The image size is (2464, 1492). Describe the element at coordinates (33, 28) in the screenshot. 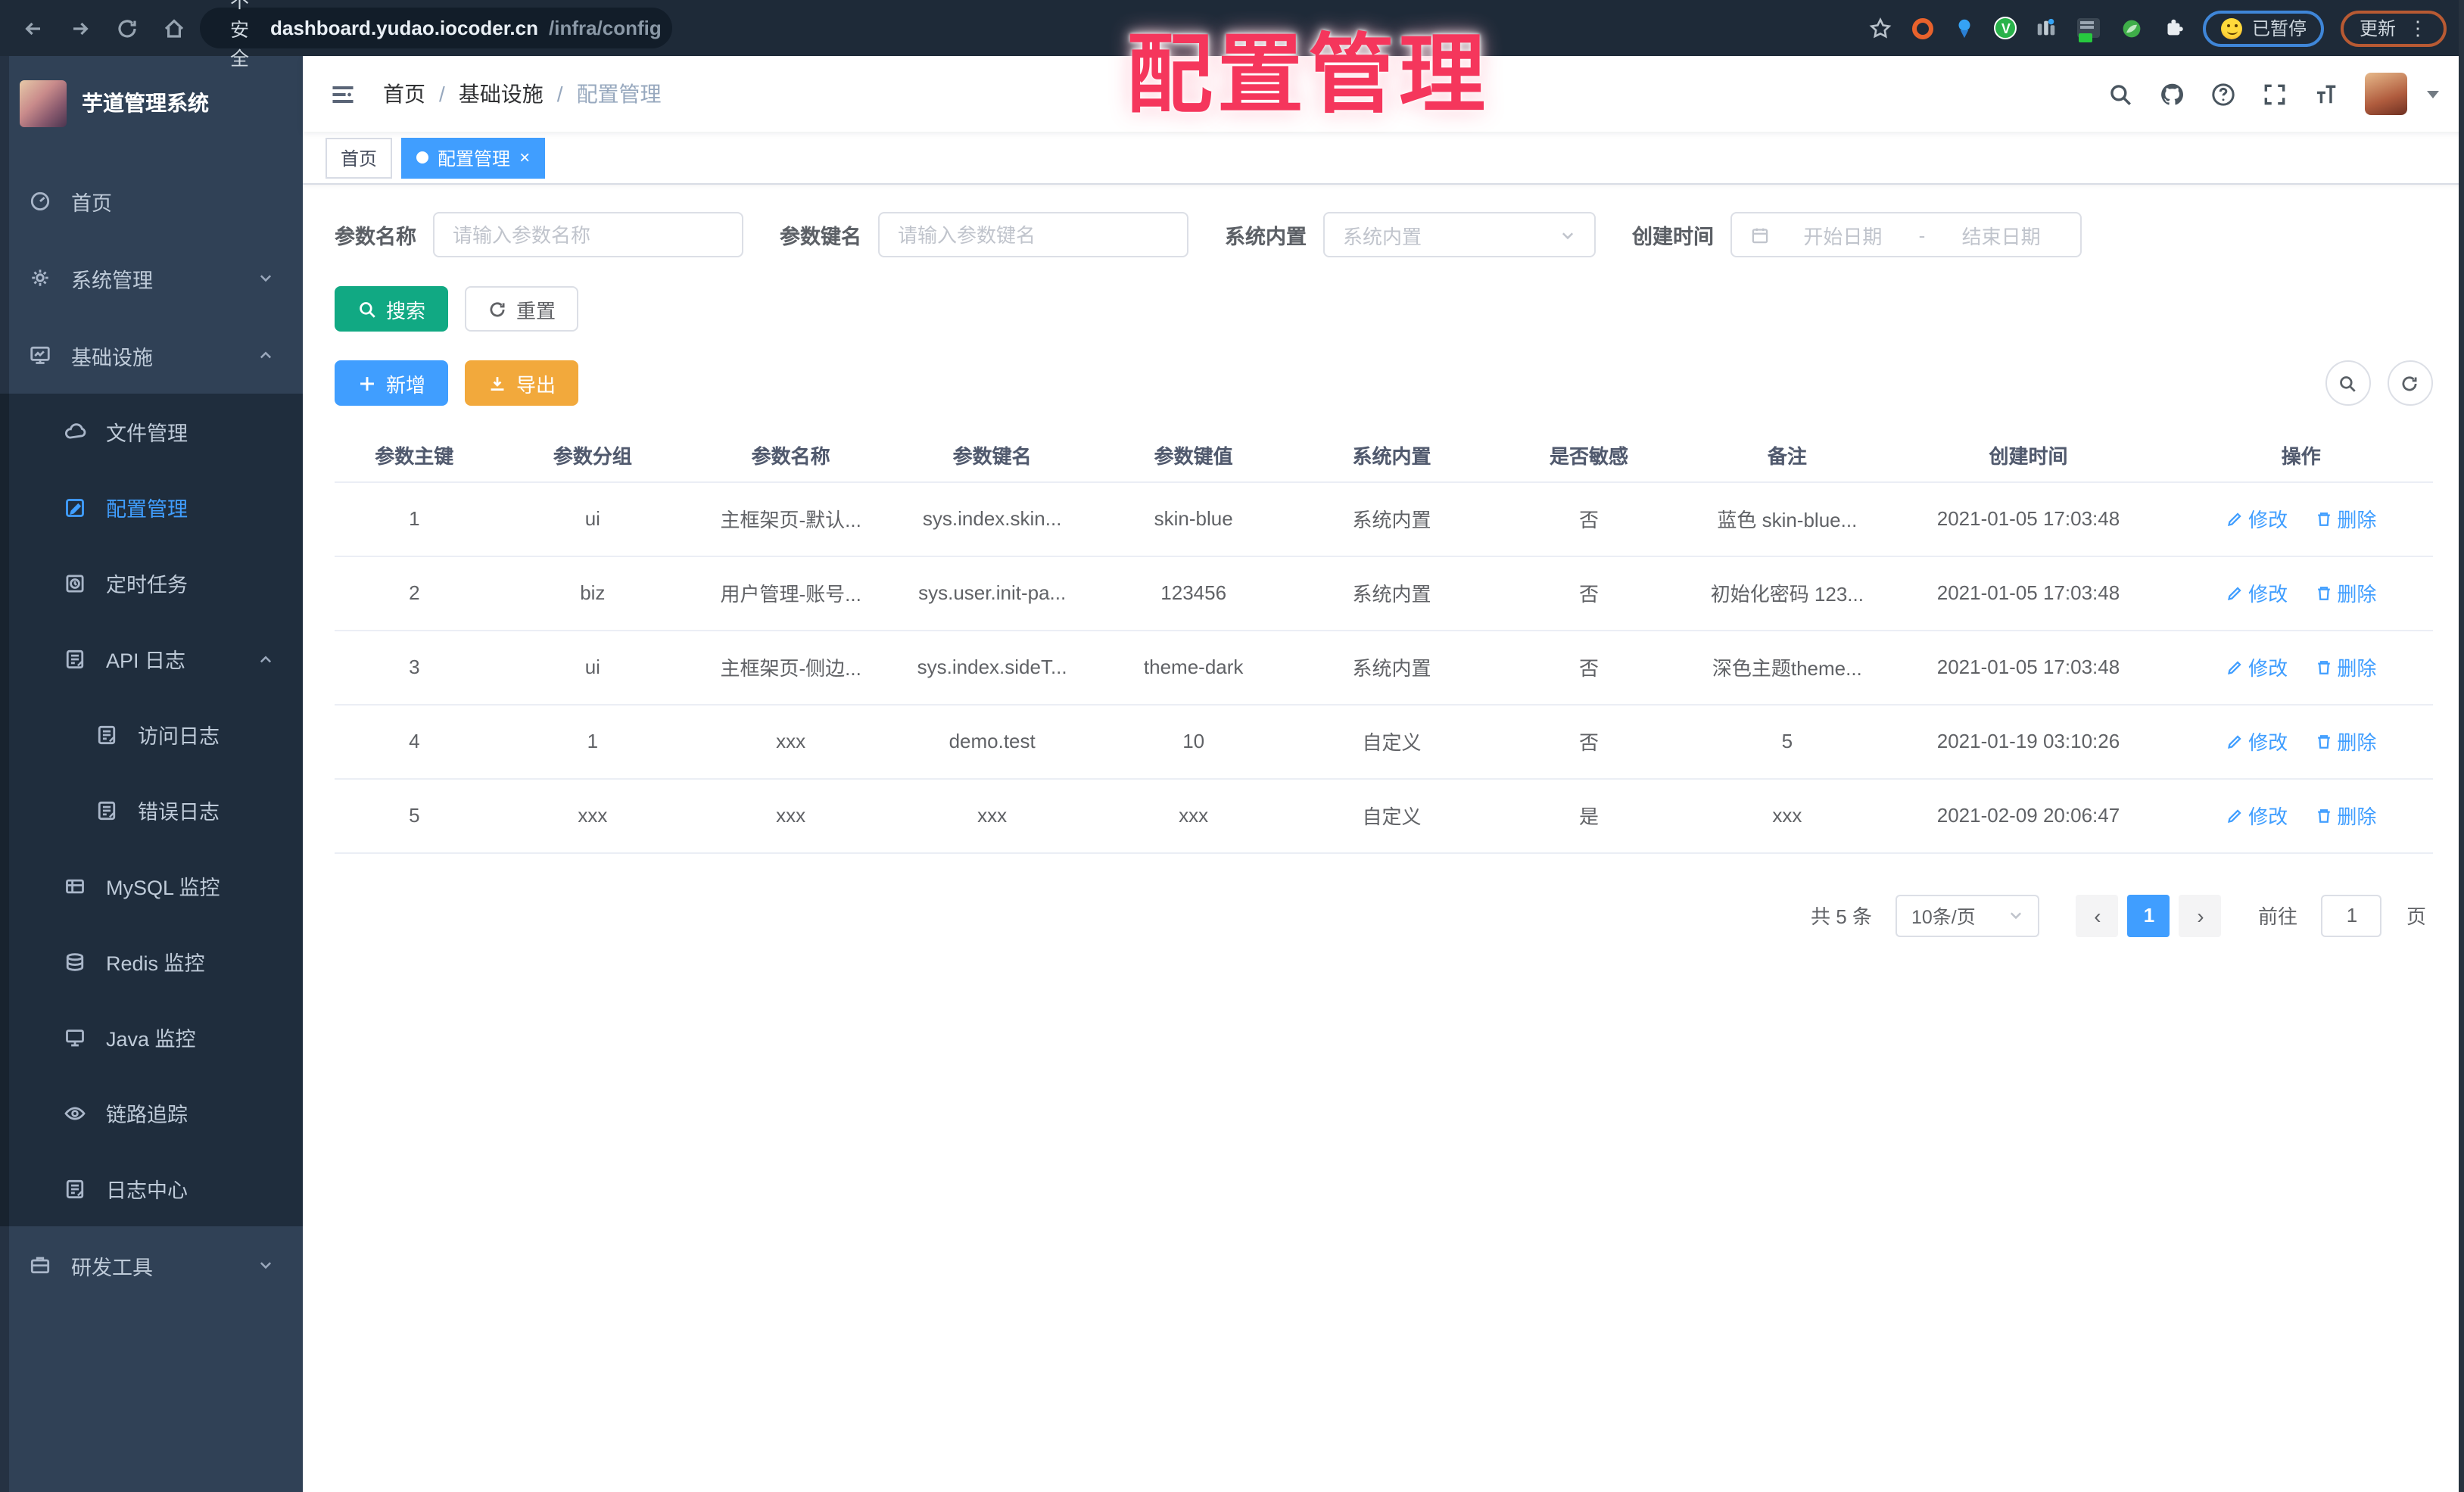

I see `back-icon` at that location.